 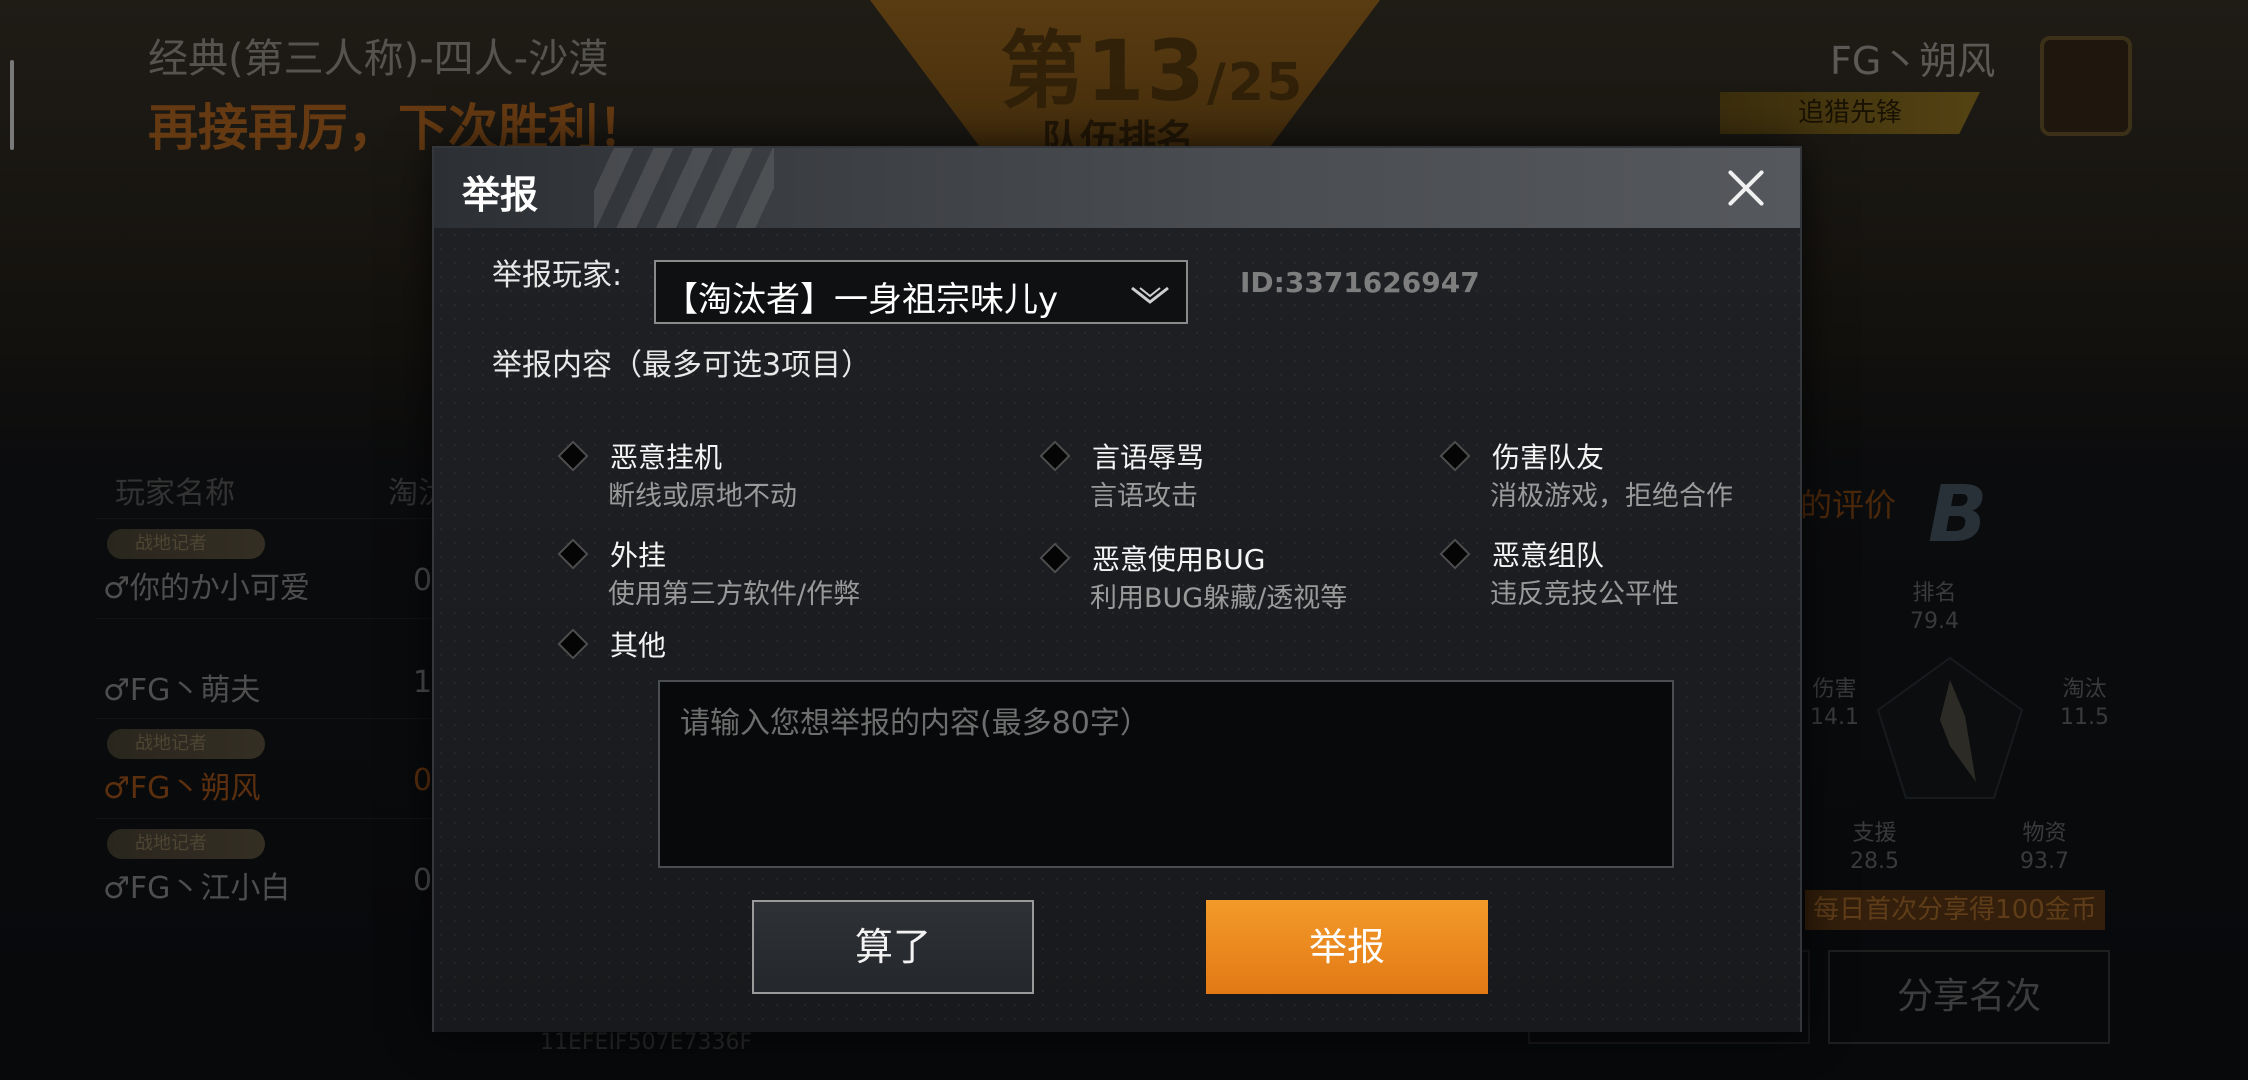 I want to click on option-desc: 使用第三方软件/作弊, so click(x=734, y=594).